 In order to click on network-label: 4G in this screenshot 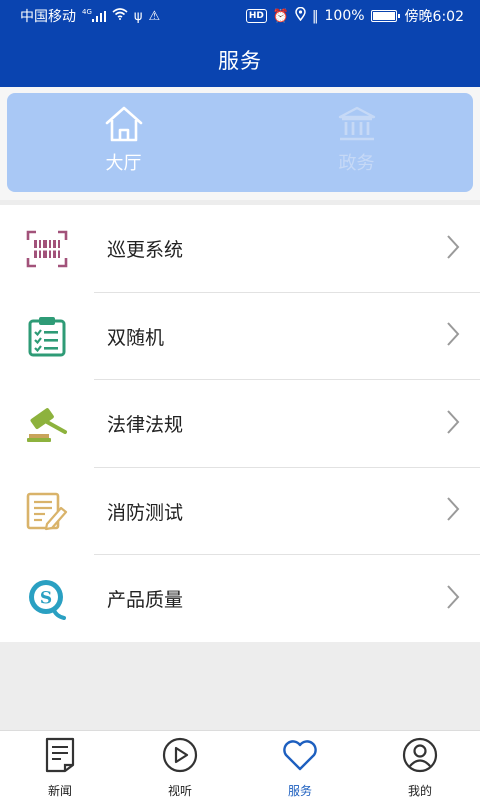, I will do `click(87, 12)`.